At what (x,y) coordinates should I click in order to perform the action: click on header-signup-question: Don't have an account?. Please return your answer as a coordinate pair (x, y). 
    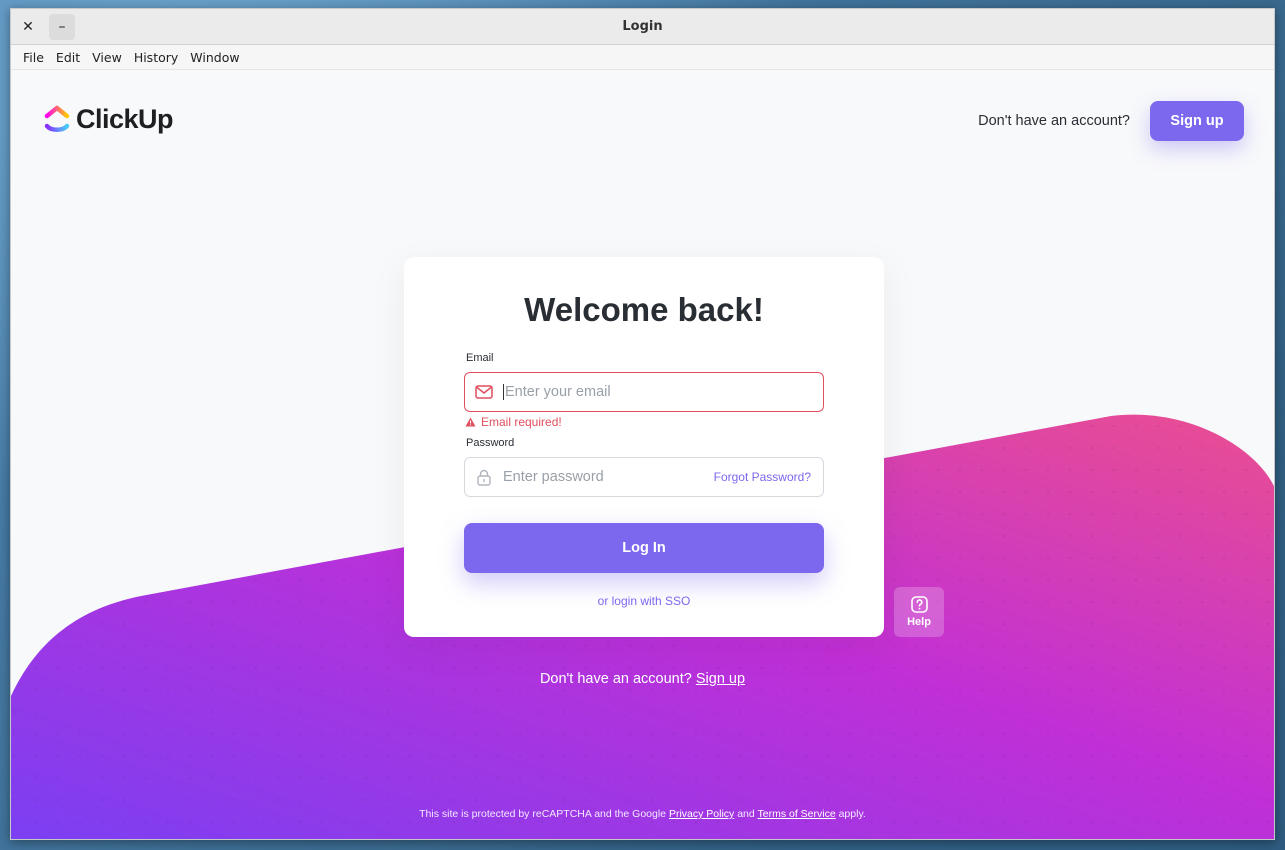
    Looking at the image, I should click on (1054, 121).